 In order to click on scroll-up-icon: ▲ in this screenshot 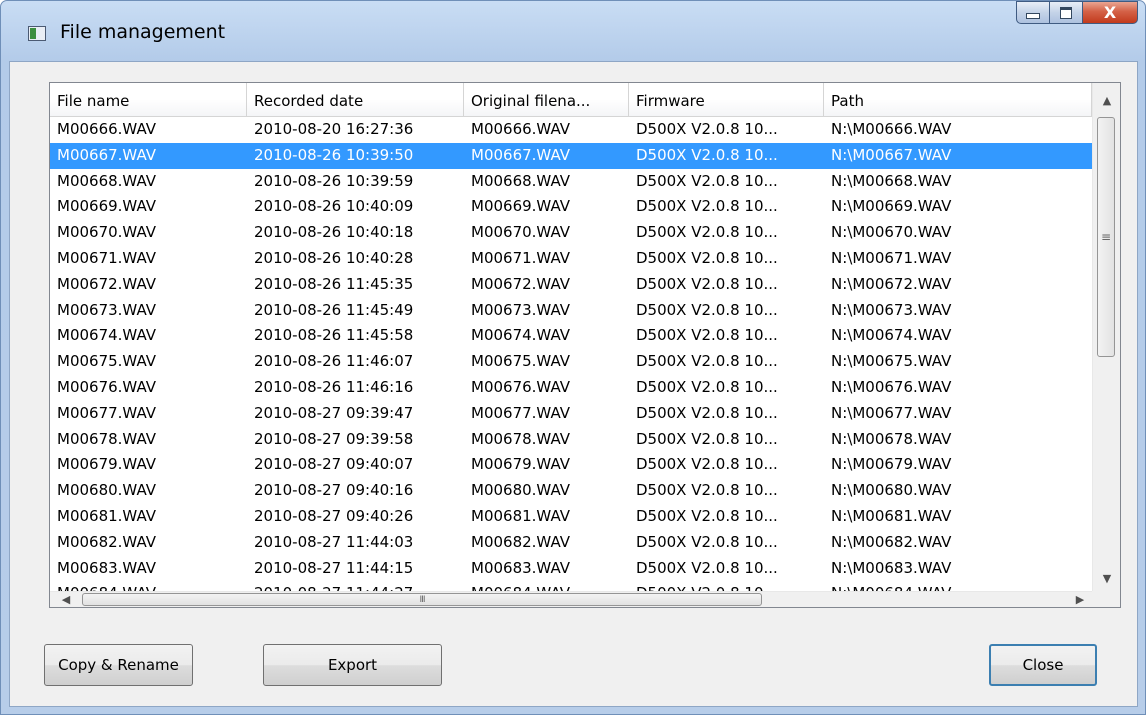, I will do `click(1106, 100)`.